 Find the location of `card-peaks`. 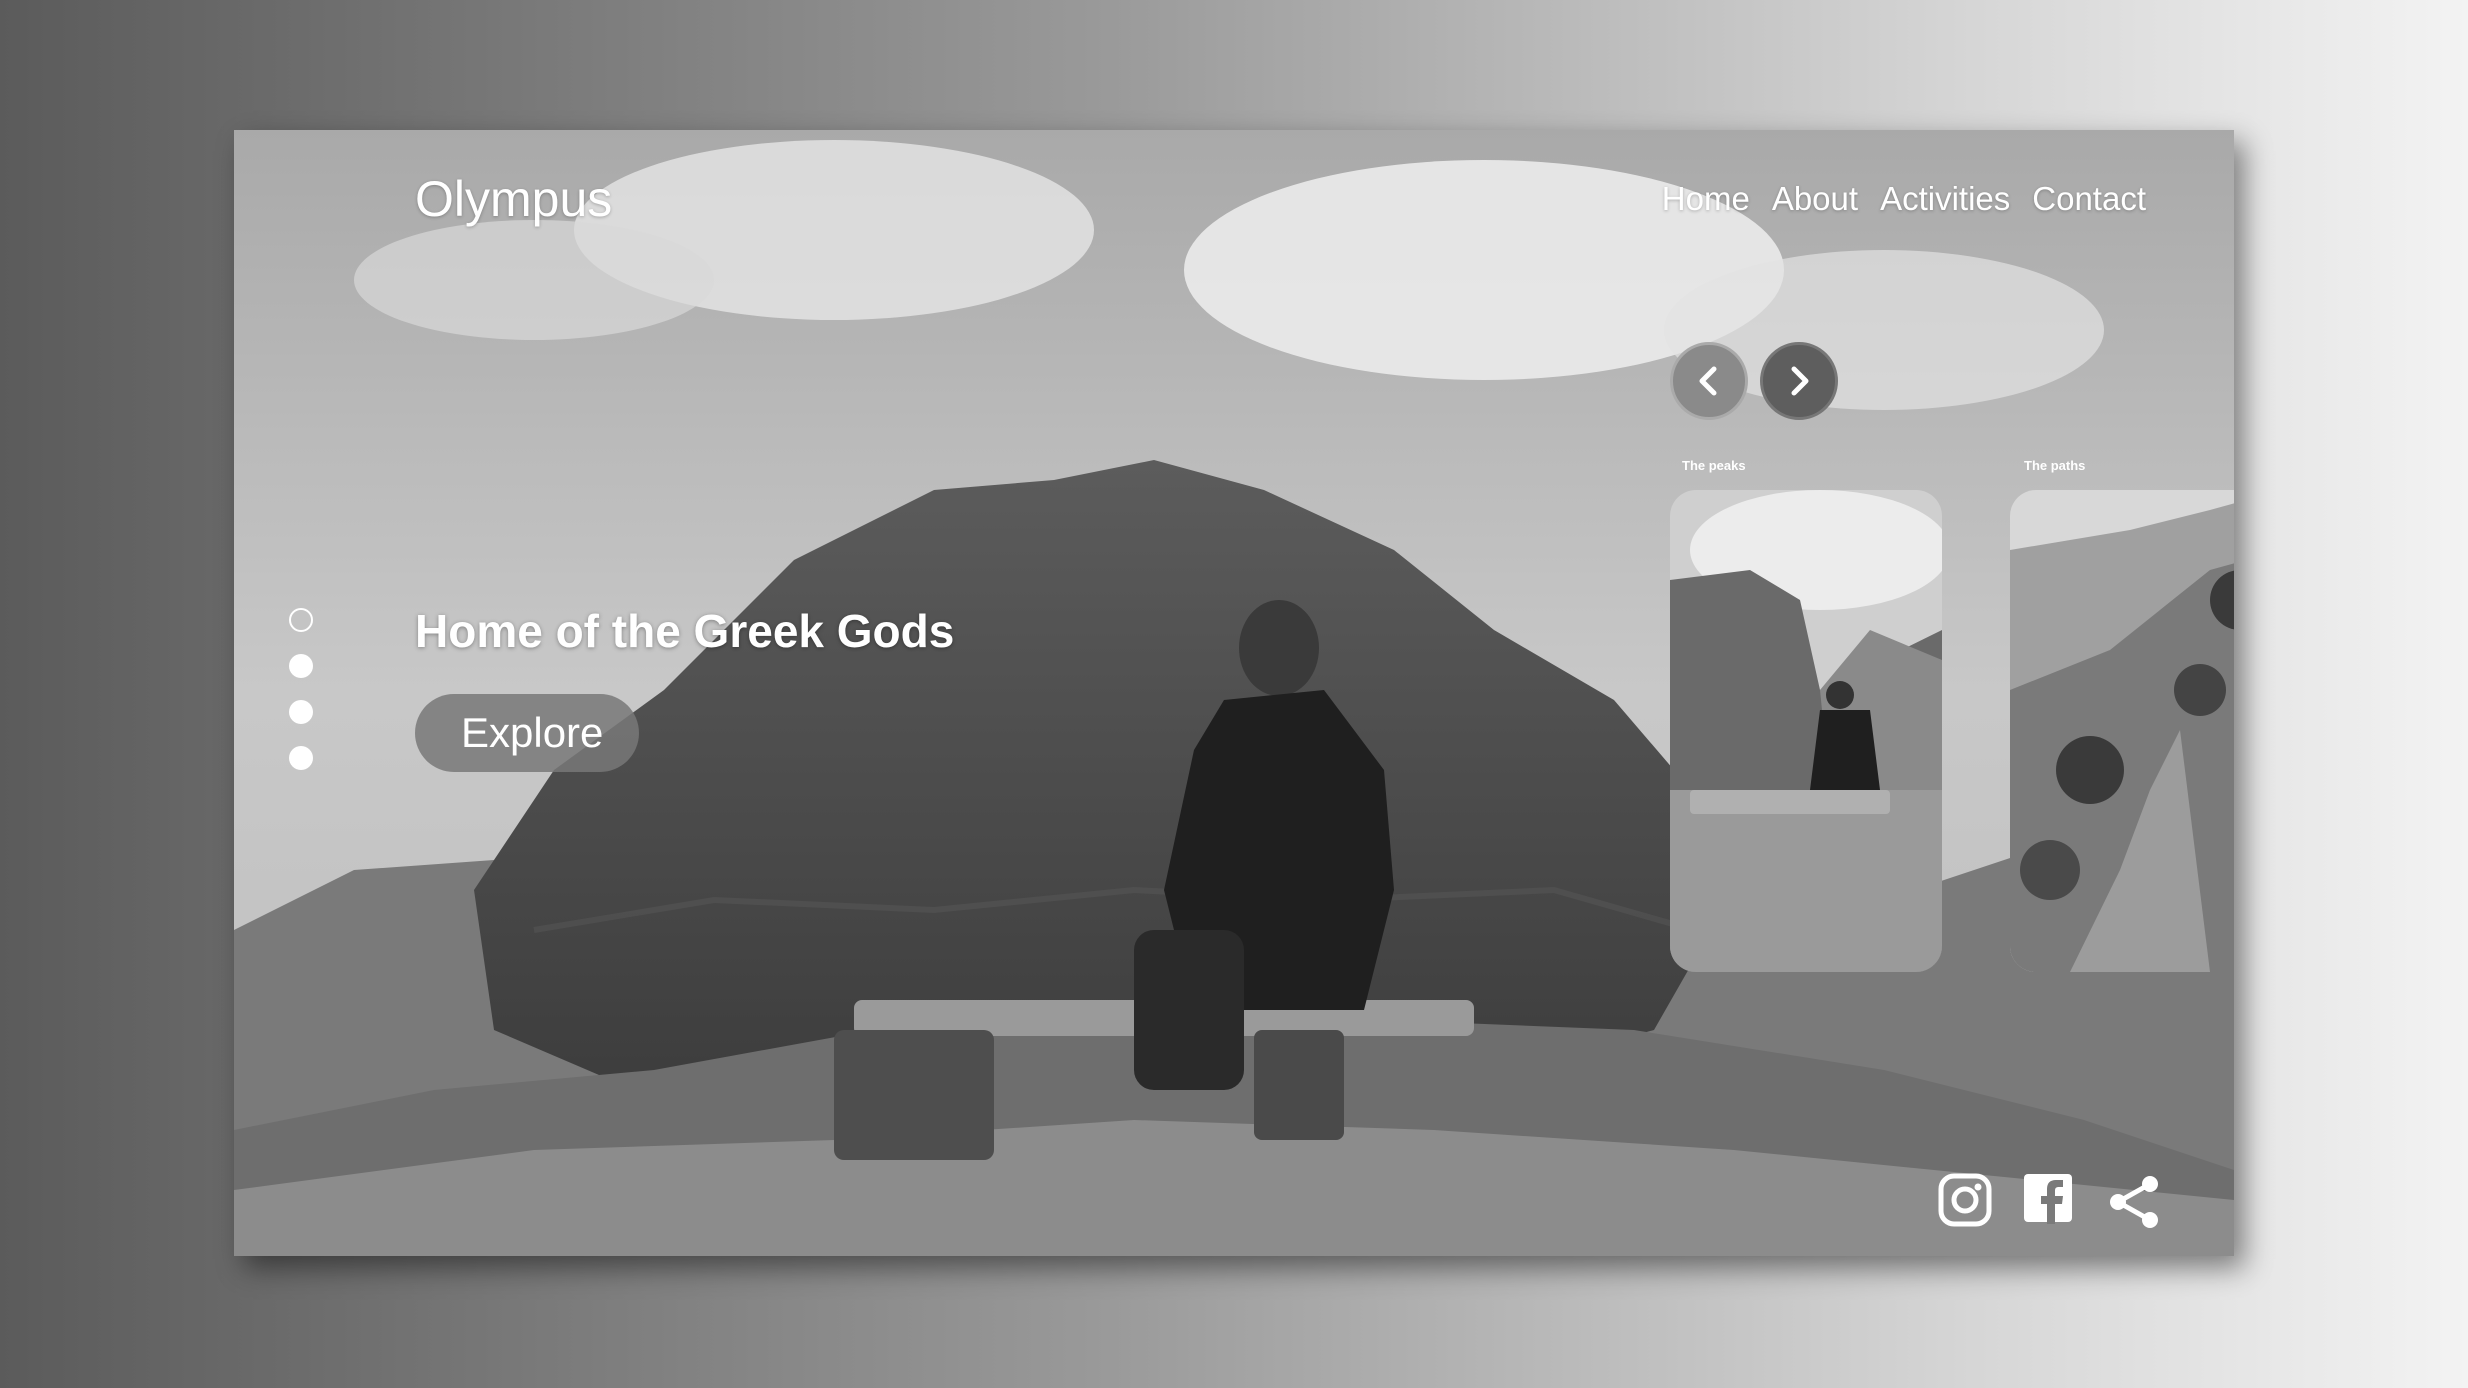

card-peaks is located at coordinates (1806, 731).